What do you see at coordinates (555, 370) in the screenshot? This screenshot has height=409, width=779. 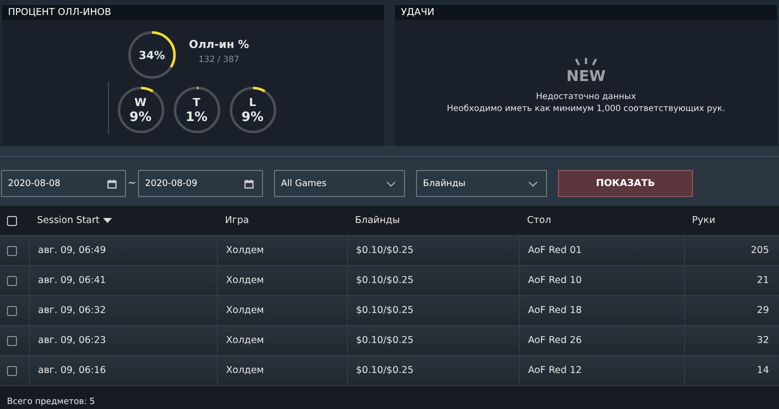 I see `table-cell: AoF Red 12` at bounding box center [555, 370].